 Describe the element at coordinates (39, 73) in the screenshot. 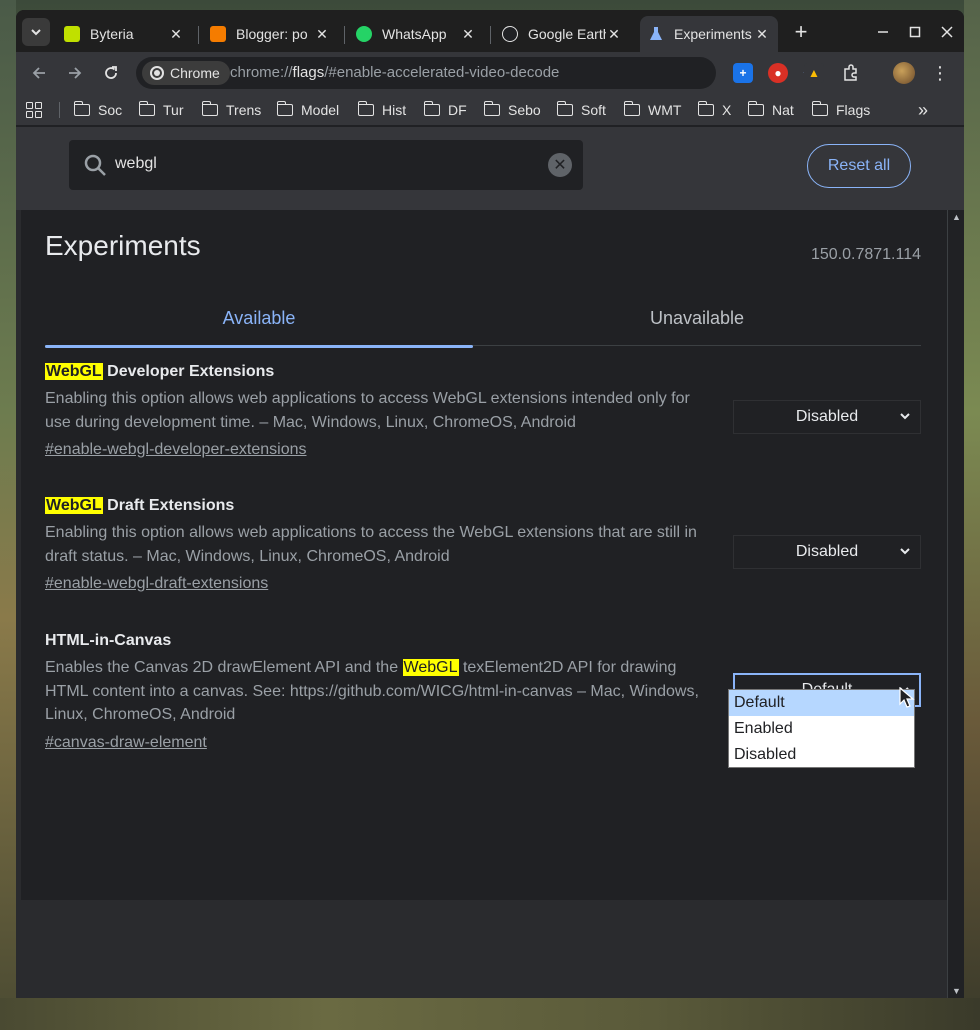

I see `back-arrow-icon` at that location.